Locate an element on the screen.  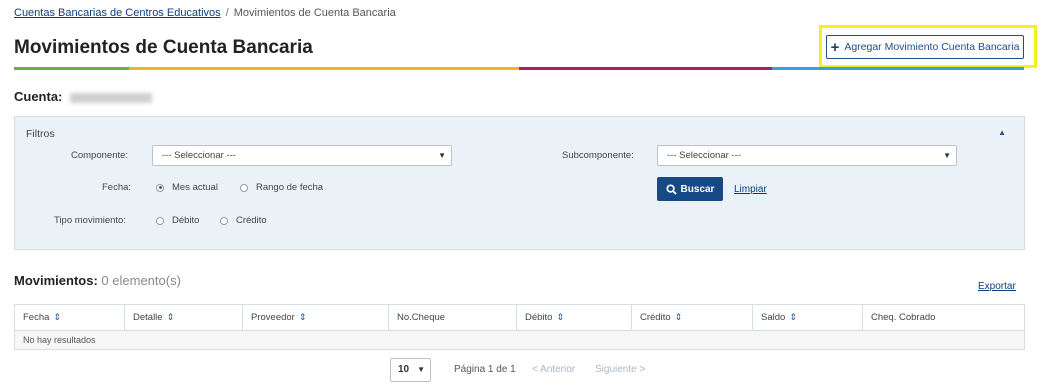
page-size-select: 10 ▼ is located at coordinates (410, 370).